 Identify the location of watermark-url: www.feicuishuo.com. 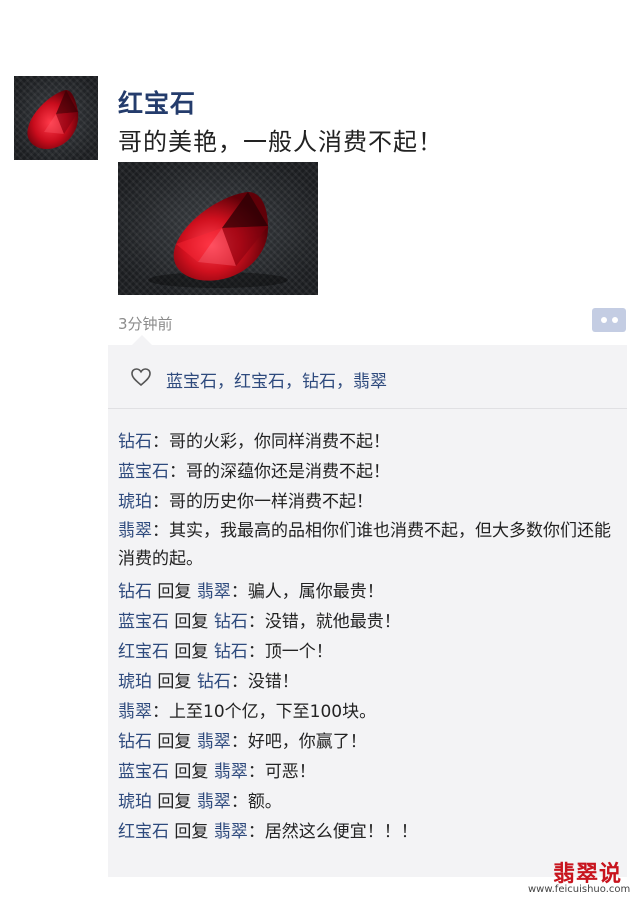
(579, 889).